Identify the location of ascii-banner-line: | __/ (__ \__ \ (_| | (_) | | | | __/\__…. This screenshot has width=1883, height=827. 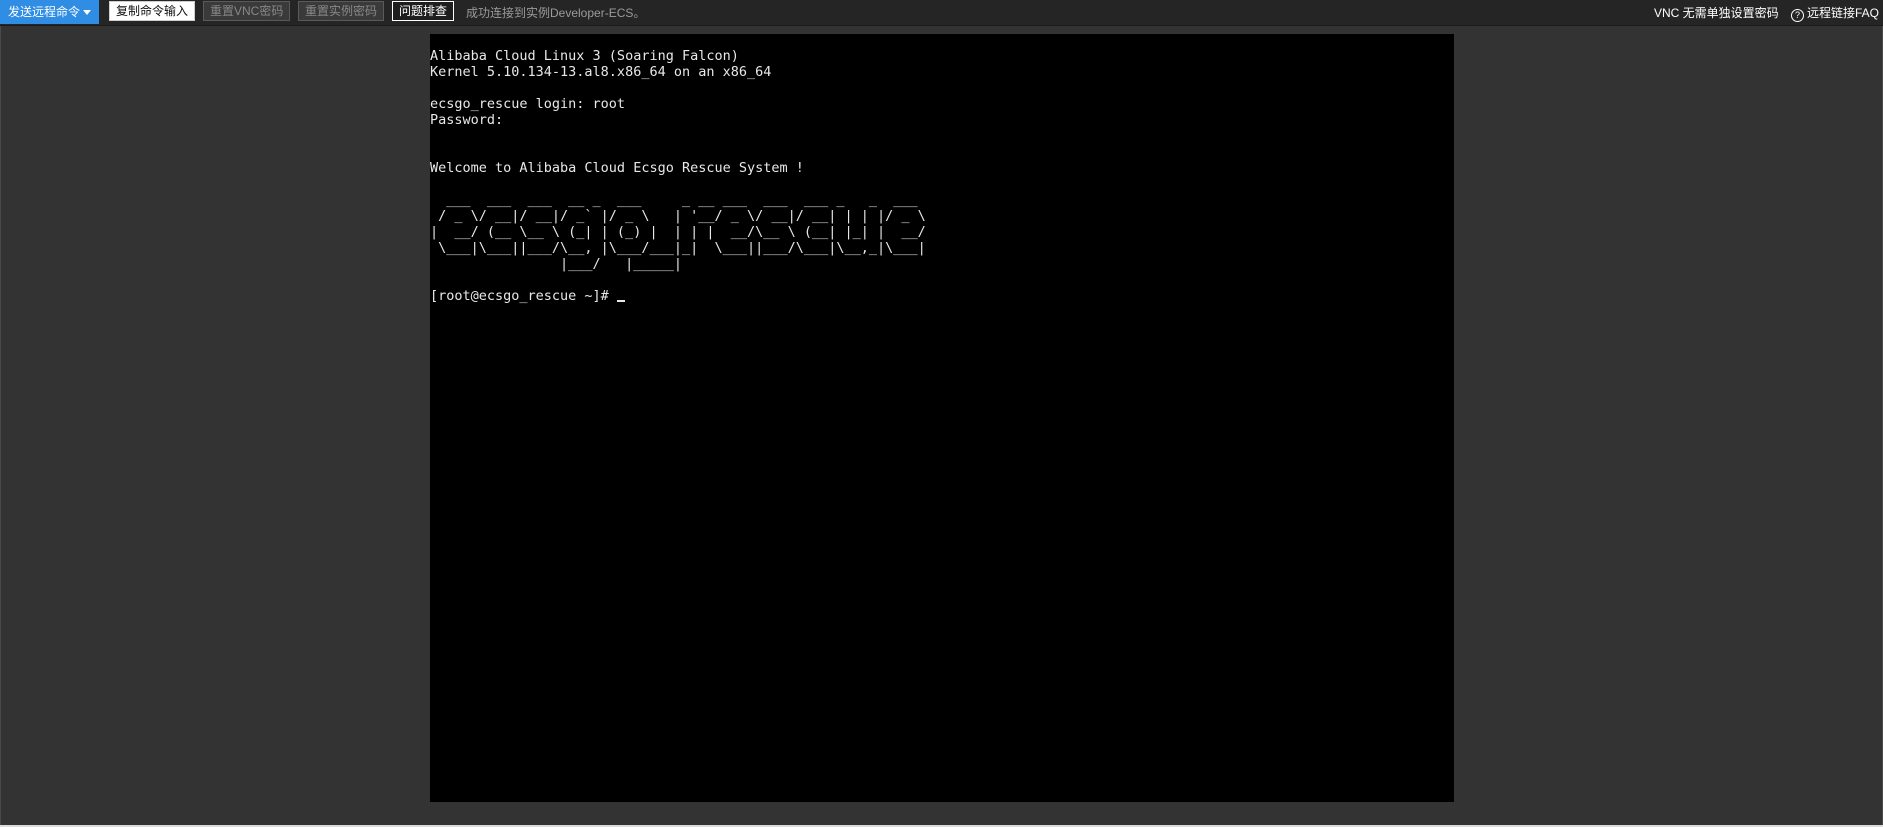
(678, 232).